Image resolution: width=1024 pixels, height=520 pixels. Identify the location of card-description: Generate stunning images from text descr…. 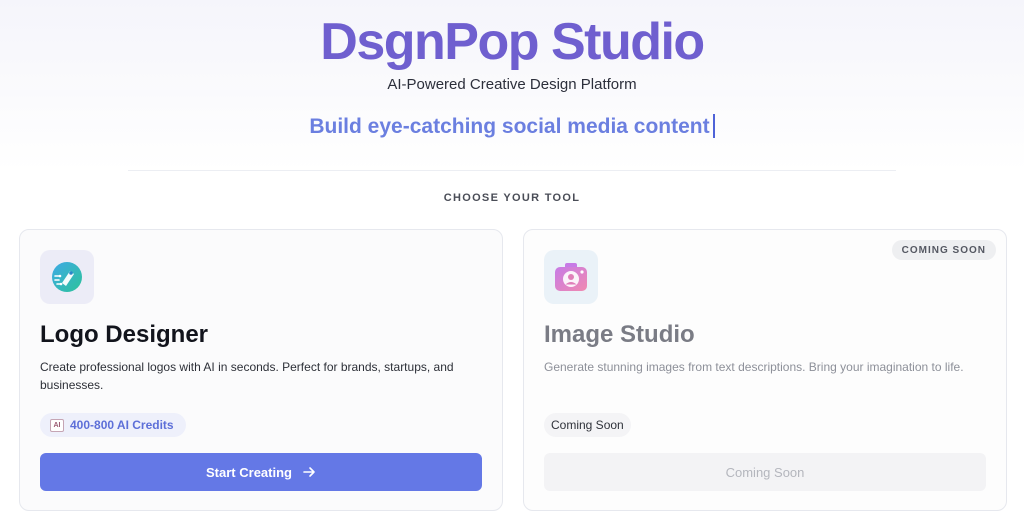
(754, 367).